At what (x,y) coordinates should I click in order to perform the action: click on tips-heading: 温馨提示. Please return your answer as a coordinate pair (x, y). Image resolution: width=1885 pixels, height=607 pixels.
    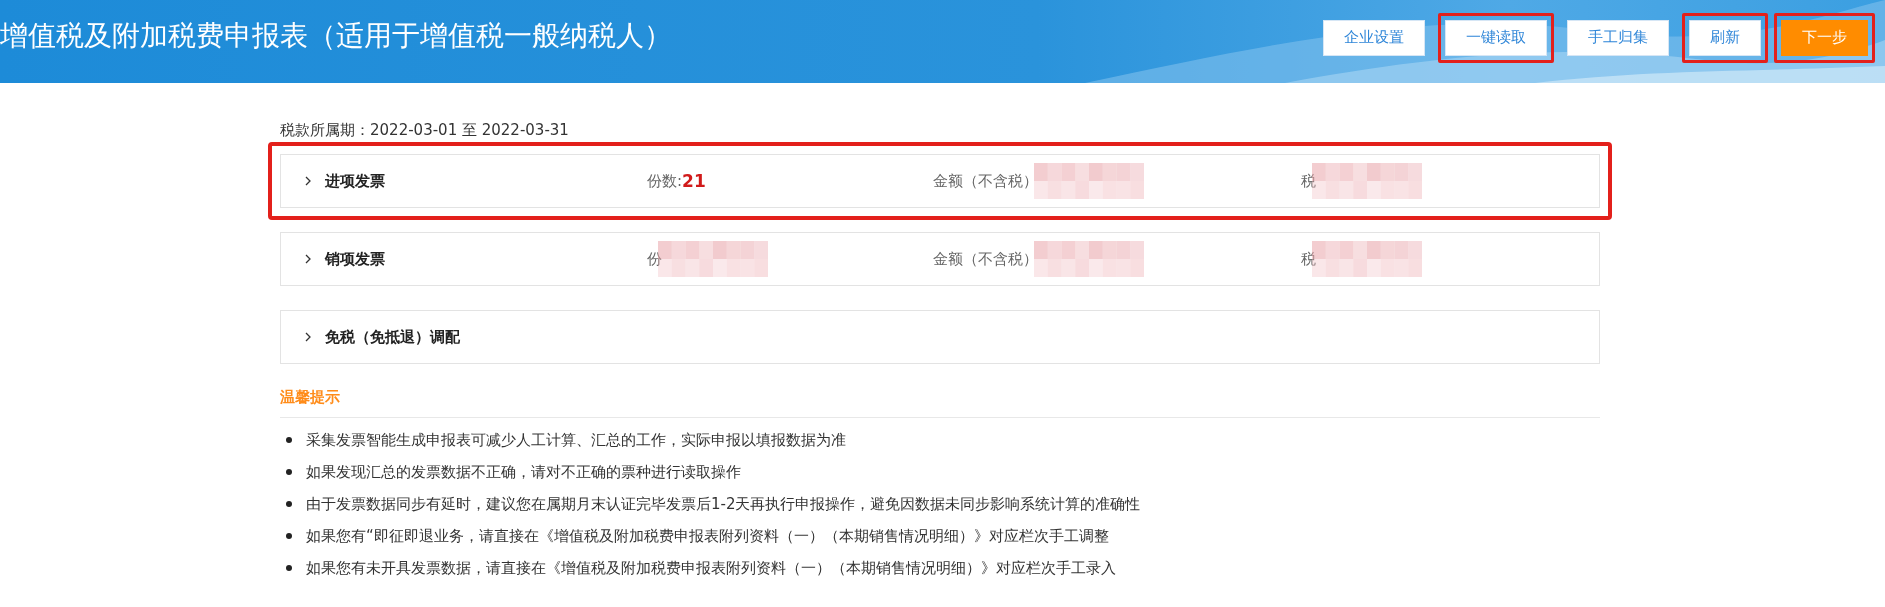
    Looking at the image, I should click on (940, 397).